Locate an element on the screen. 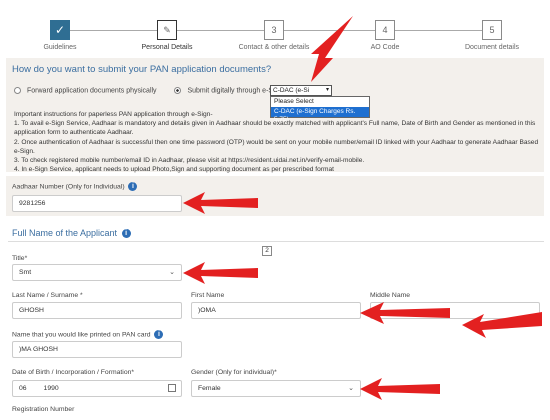  step-3-circle: 3 is located at coordinates (274, 30).